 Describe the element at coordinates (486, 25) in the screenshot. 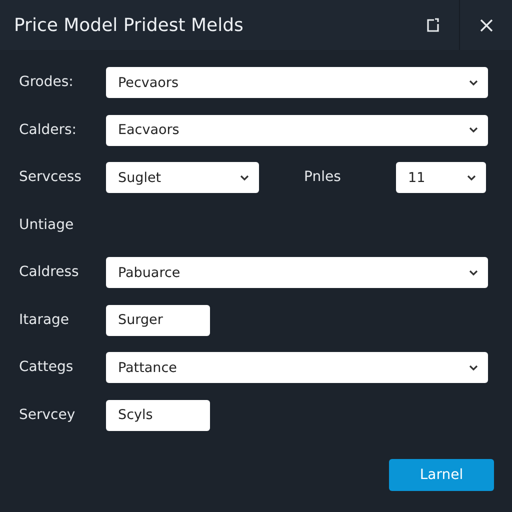

I see `close-icon` at that location.